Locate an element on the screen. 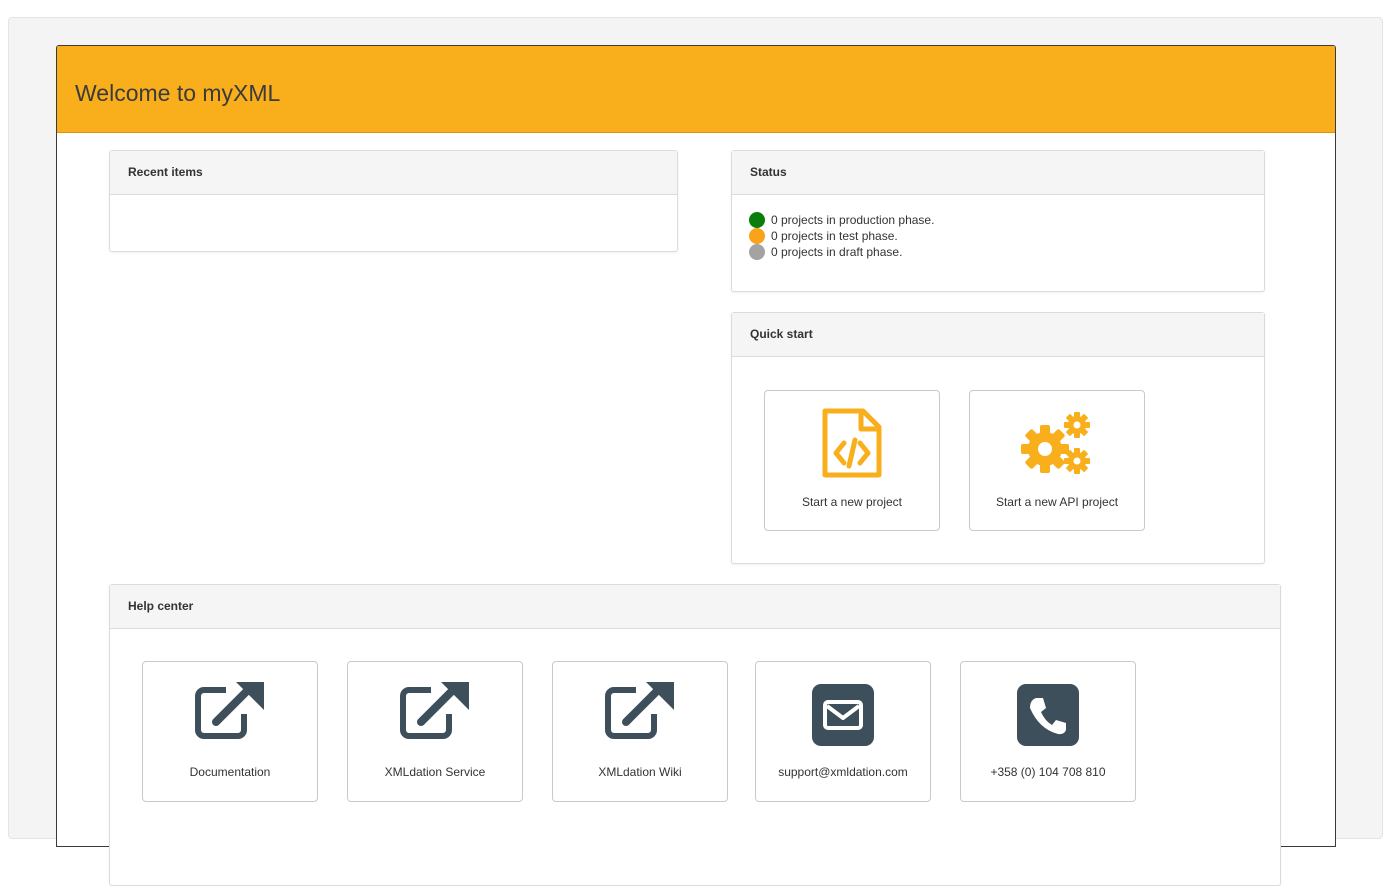  documentation-link: Documentation is located at coordinates (230, 731).